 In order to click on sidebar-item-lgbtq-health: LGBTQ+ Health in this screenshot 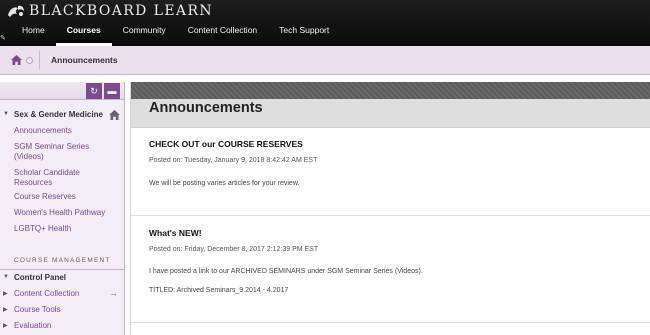, I will do `click(42, 229)`.